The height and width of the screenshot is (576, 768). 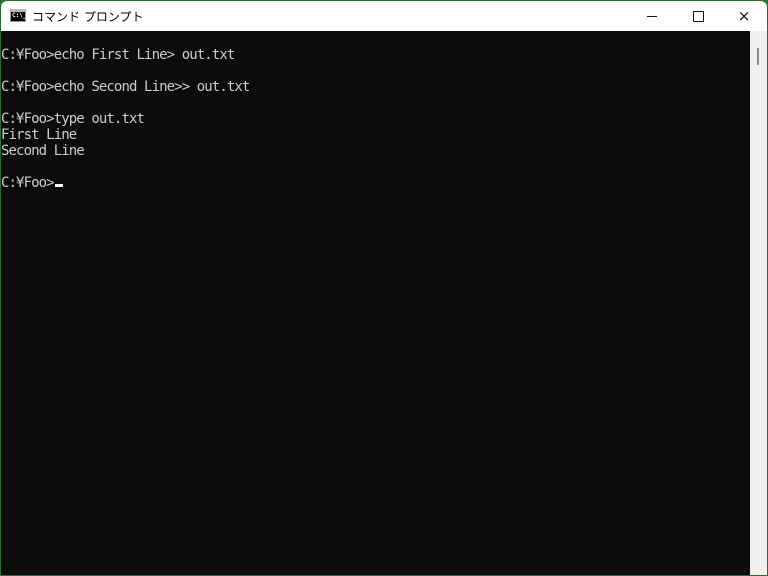 I want to click on prompt-line: C:¥Foo>, so click(x=32, y=183).